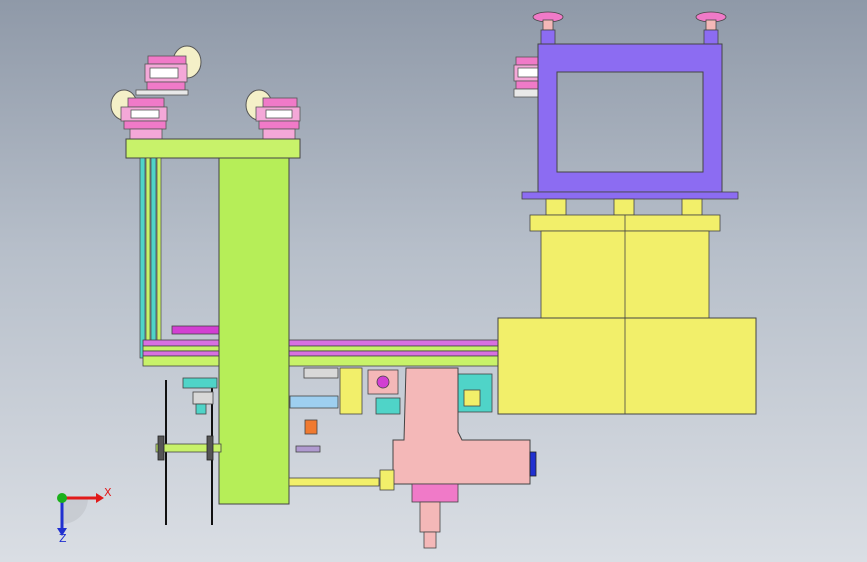 The image size is (867, 562). Describe the element at coordinates (334, 482) in the screenshot. I see `yellow-rod` at that location.